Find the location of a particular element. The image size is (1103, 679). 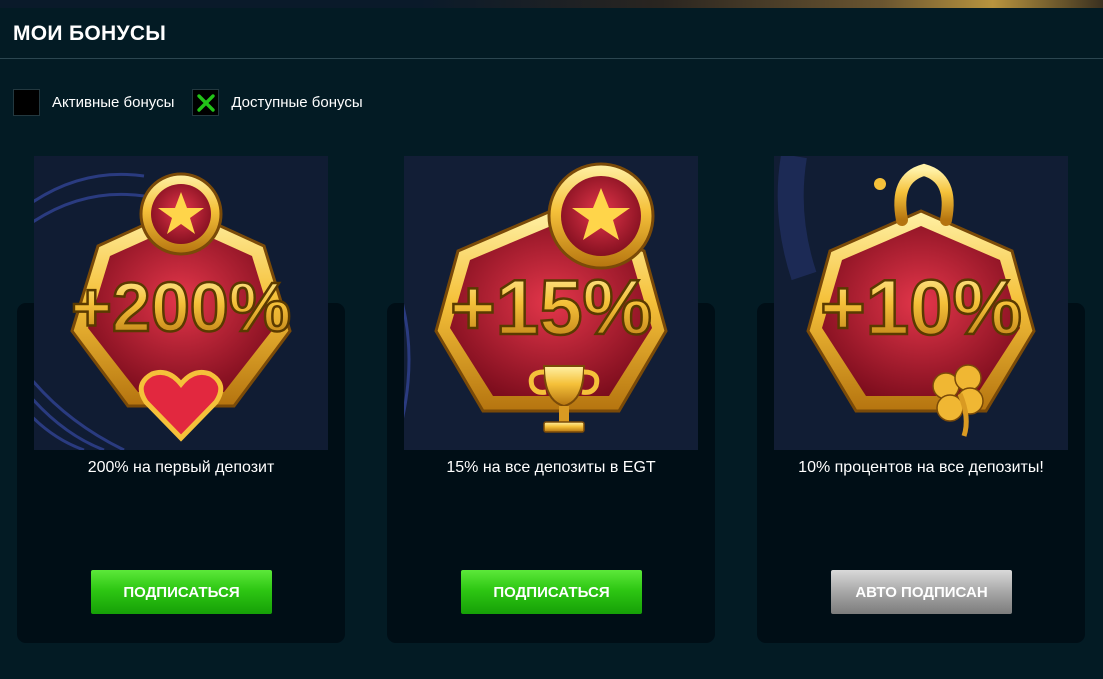

x-mark-icon is located at coordinates (206, 102).